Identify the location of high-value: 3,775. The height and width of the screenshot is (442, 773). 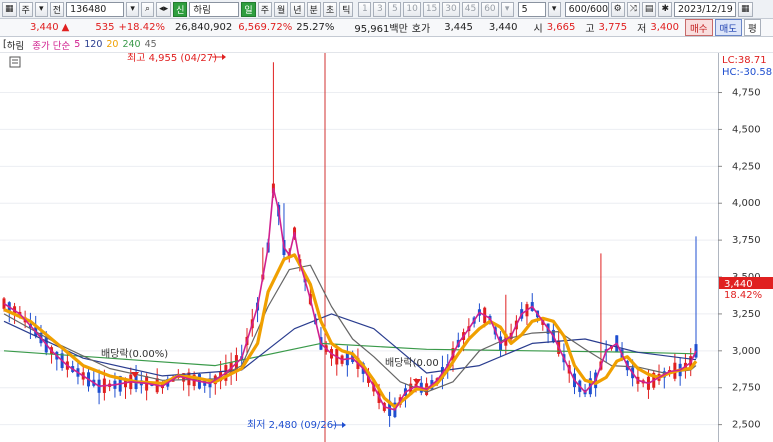
(613, 27).